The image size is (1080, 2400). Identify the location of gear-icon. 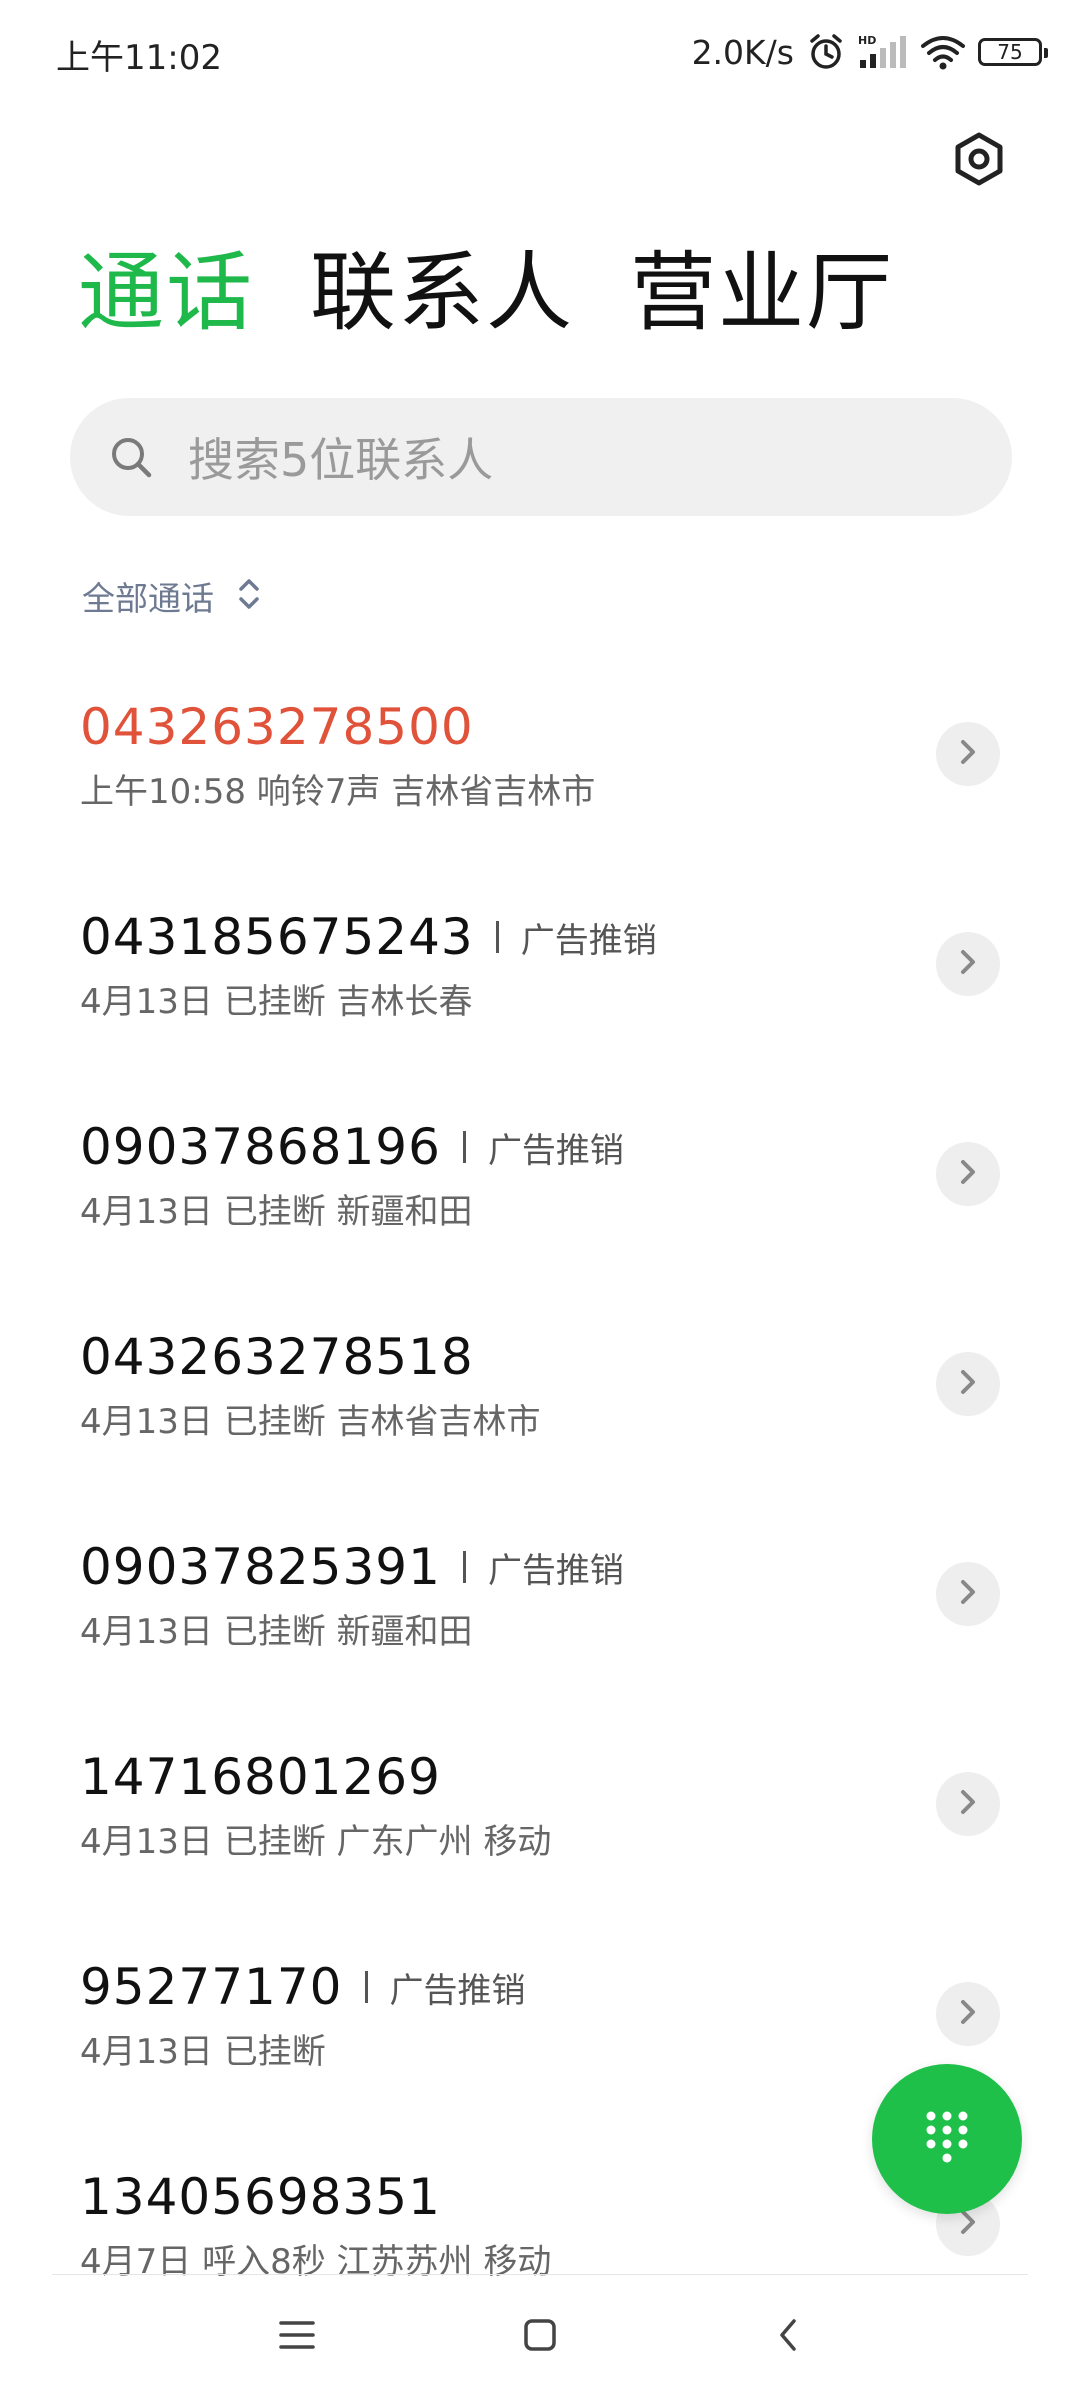
(979, 161).